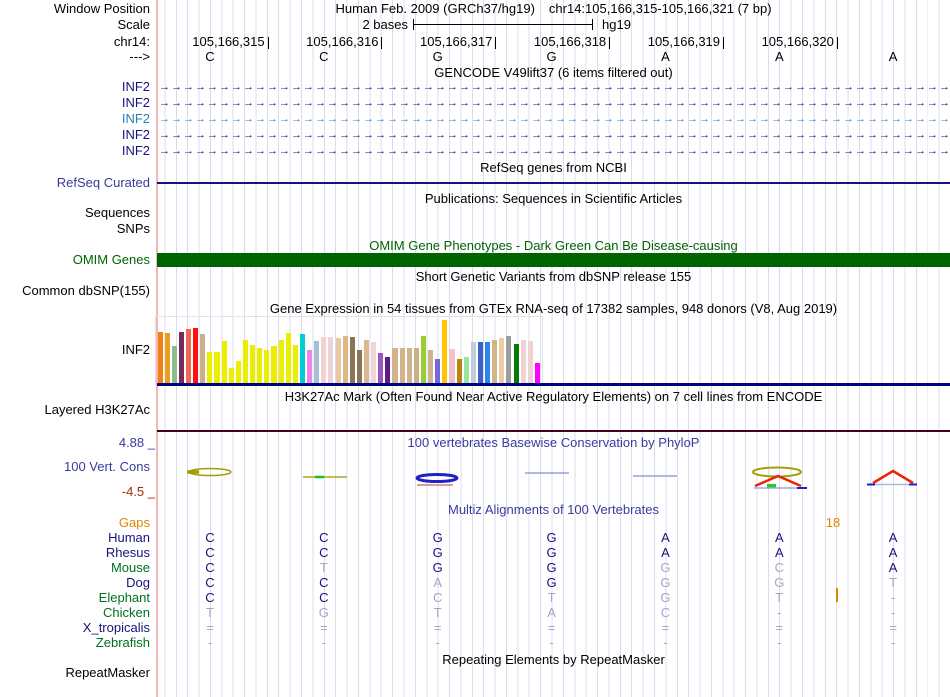 The image size is (950, 697). I want to click on species-label-chicken: Chicken, so click(75, 613).